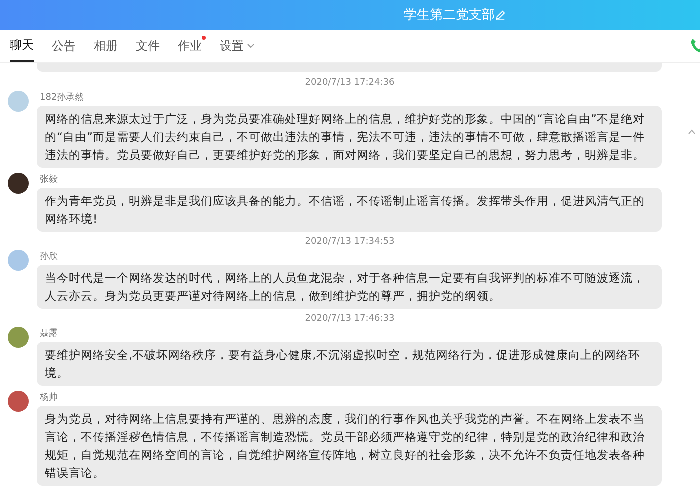  What do you see at coordinates (449, 15) in the screenshot?
I see `group-title: 学生第二党支部` at bounding box center [449, 15].